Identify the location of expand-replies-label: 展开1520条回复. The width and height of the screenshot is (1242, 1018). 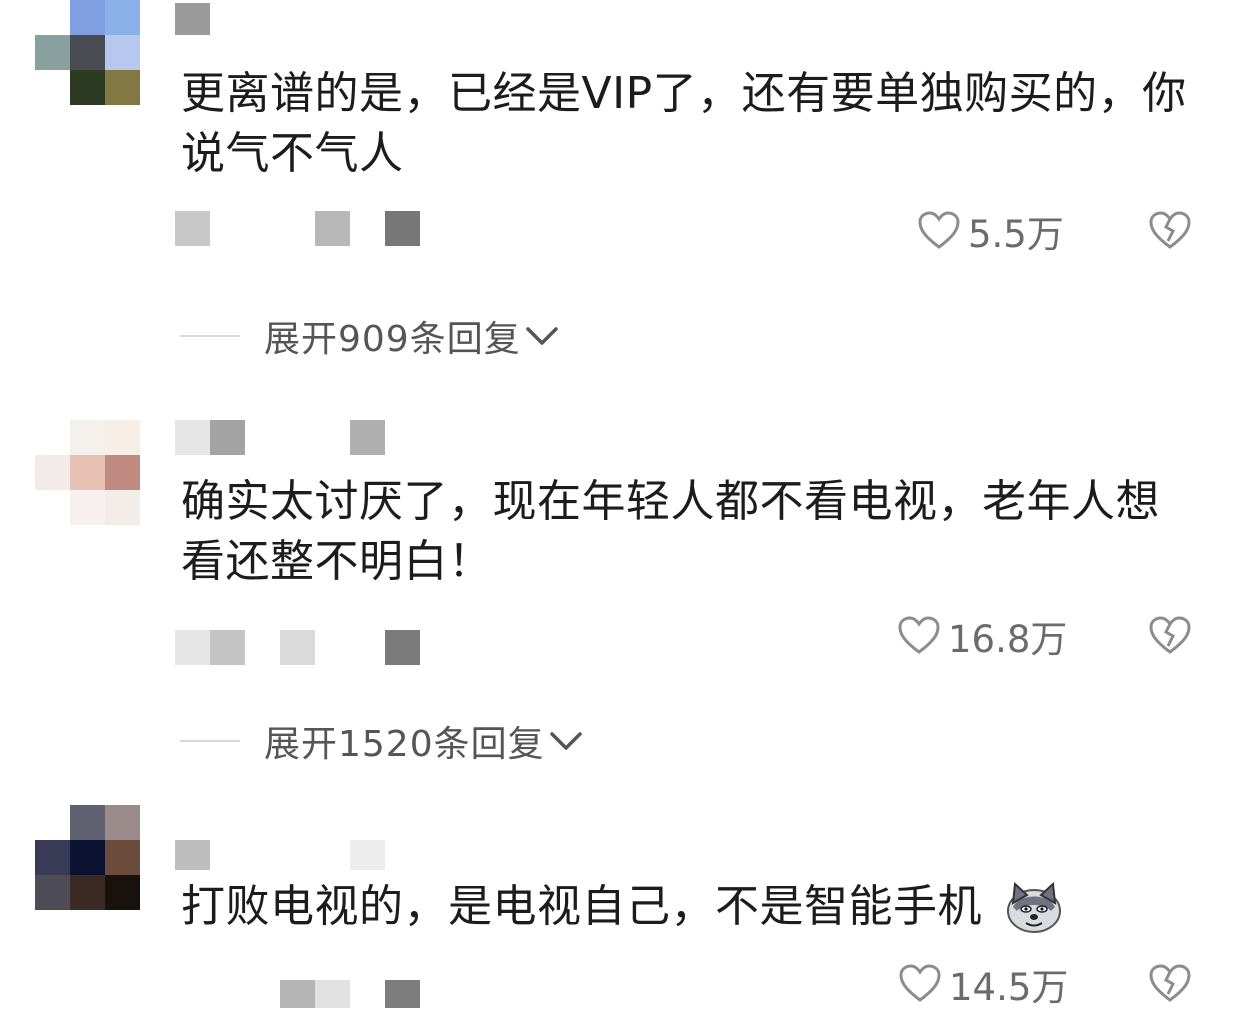
(404, 744).